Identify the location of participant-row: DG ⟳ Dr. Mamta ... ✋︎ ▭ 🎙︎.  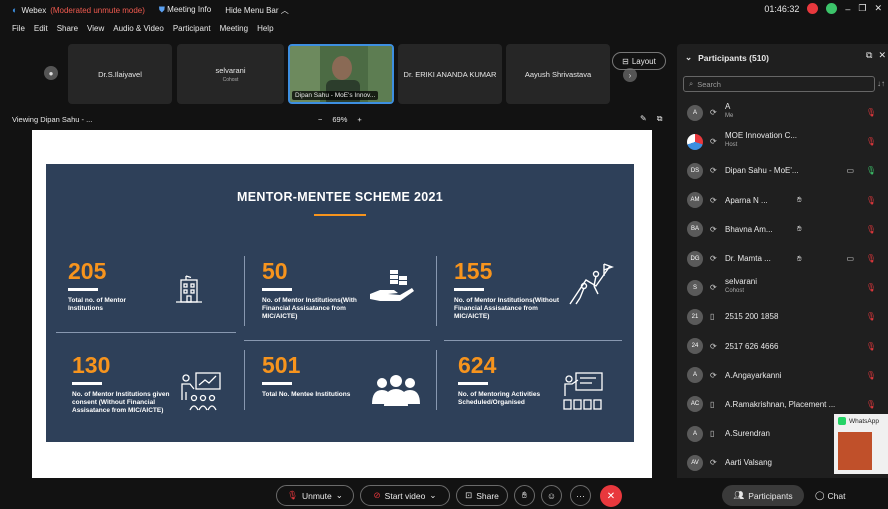
(782, 258).